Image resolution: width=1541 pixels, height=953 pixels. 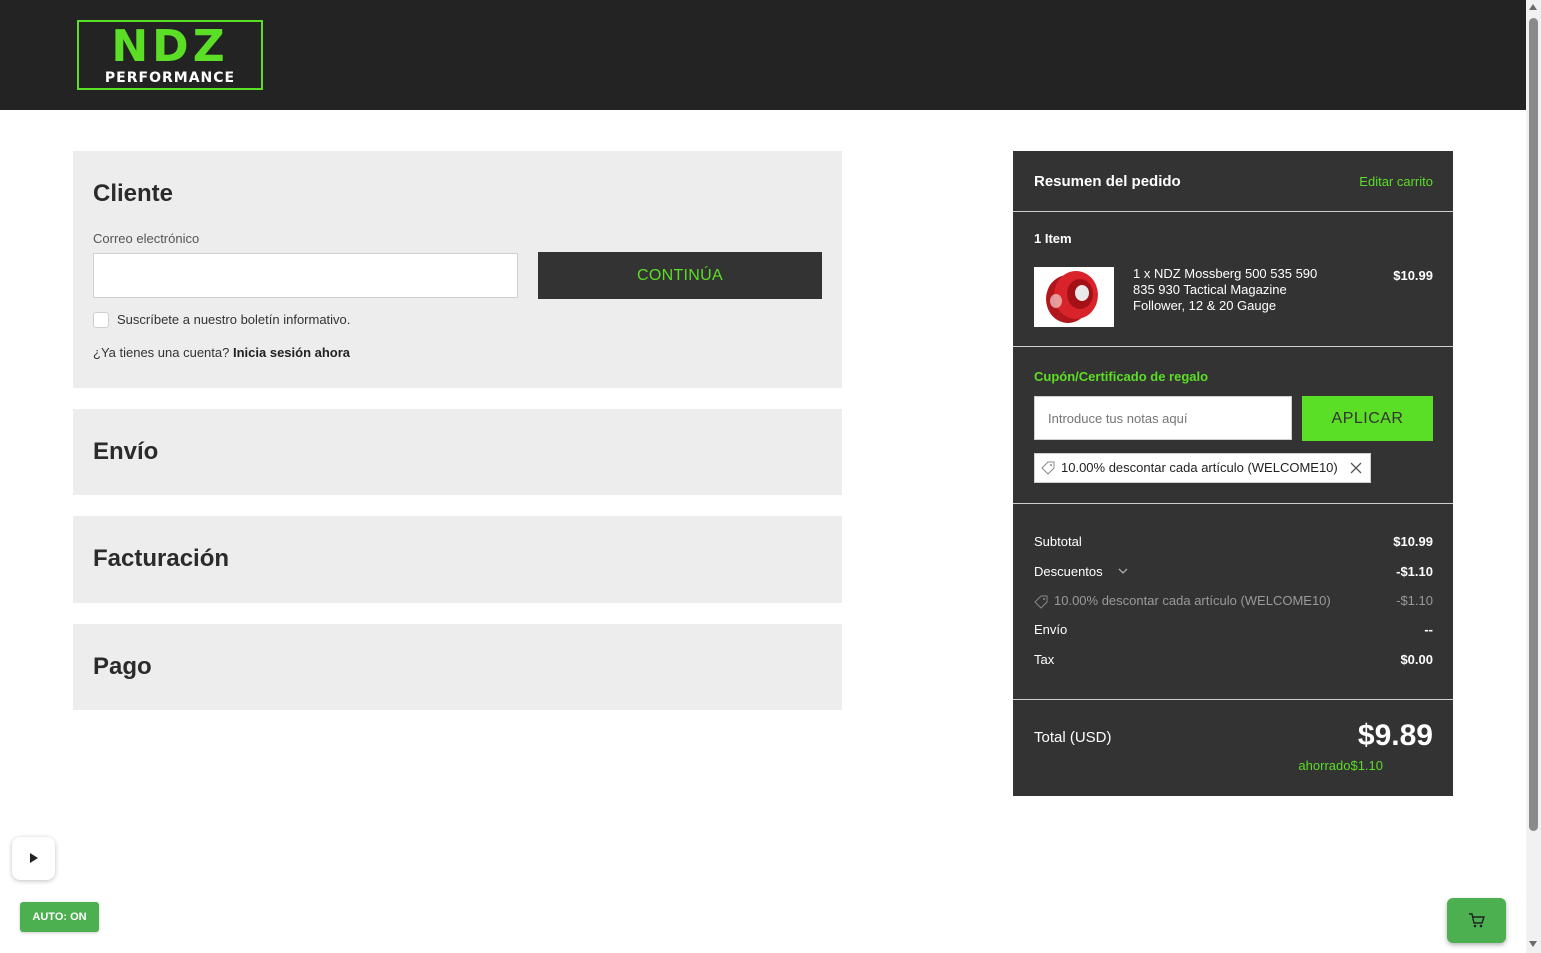 What do you see at coordinates (1413, 275) in the screenshot?
I see `product-price: $10.99` at bounding box center [1413, 275].